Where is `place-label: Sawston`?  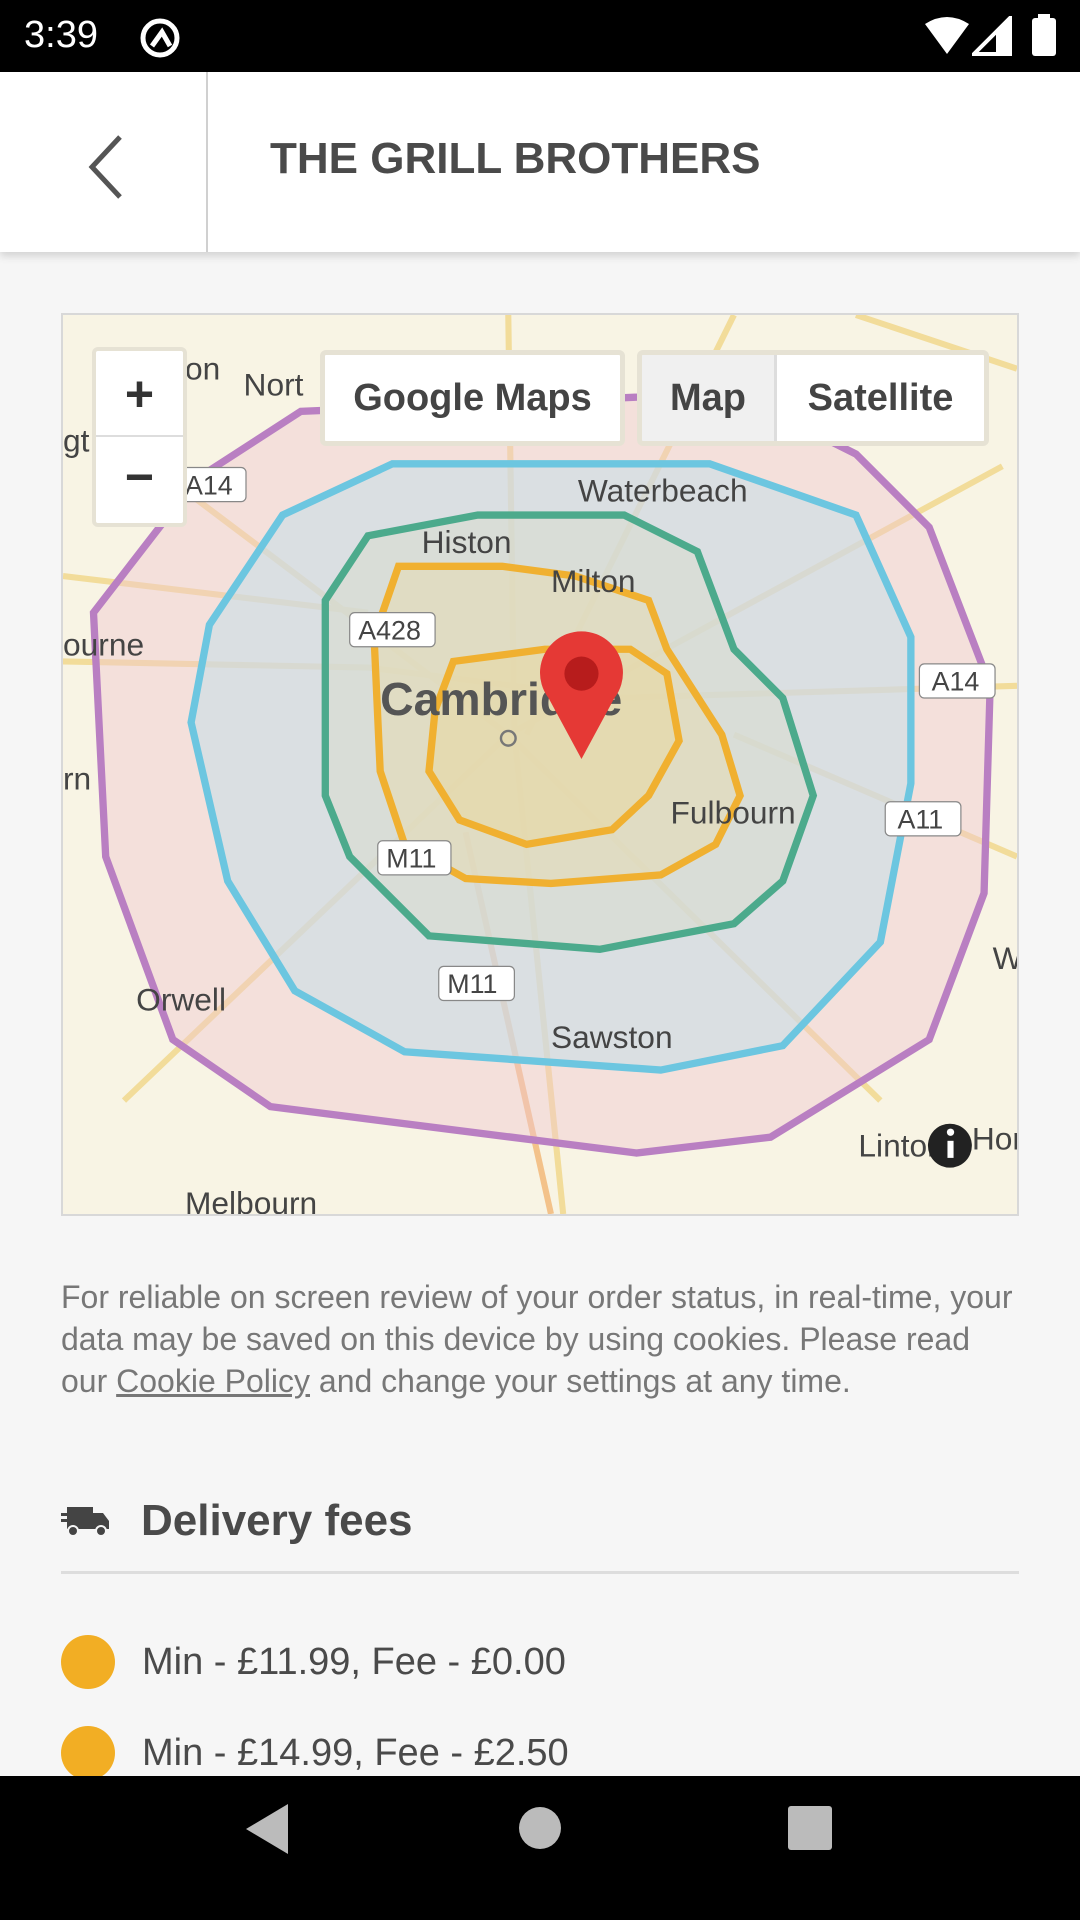 place-label: Sawston is located at coordinates (612, 1037).